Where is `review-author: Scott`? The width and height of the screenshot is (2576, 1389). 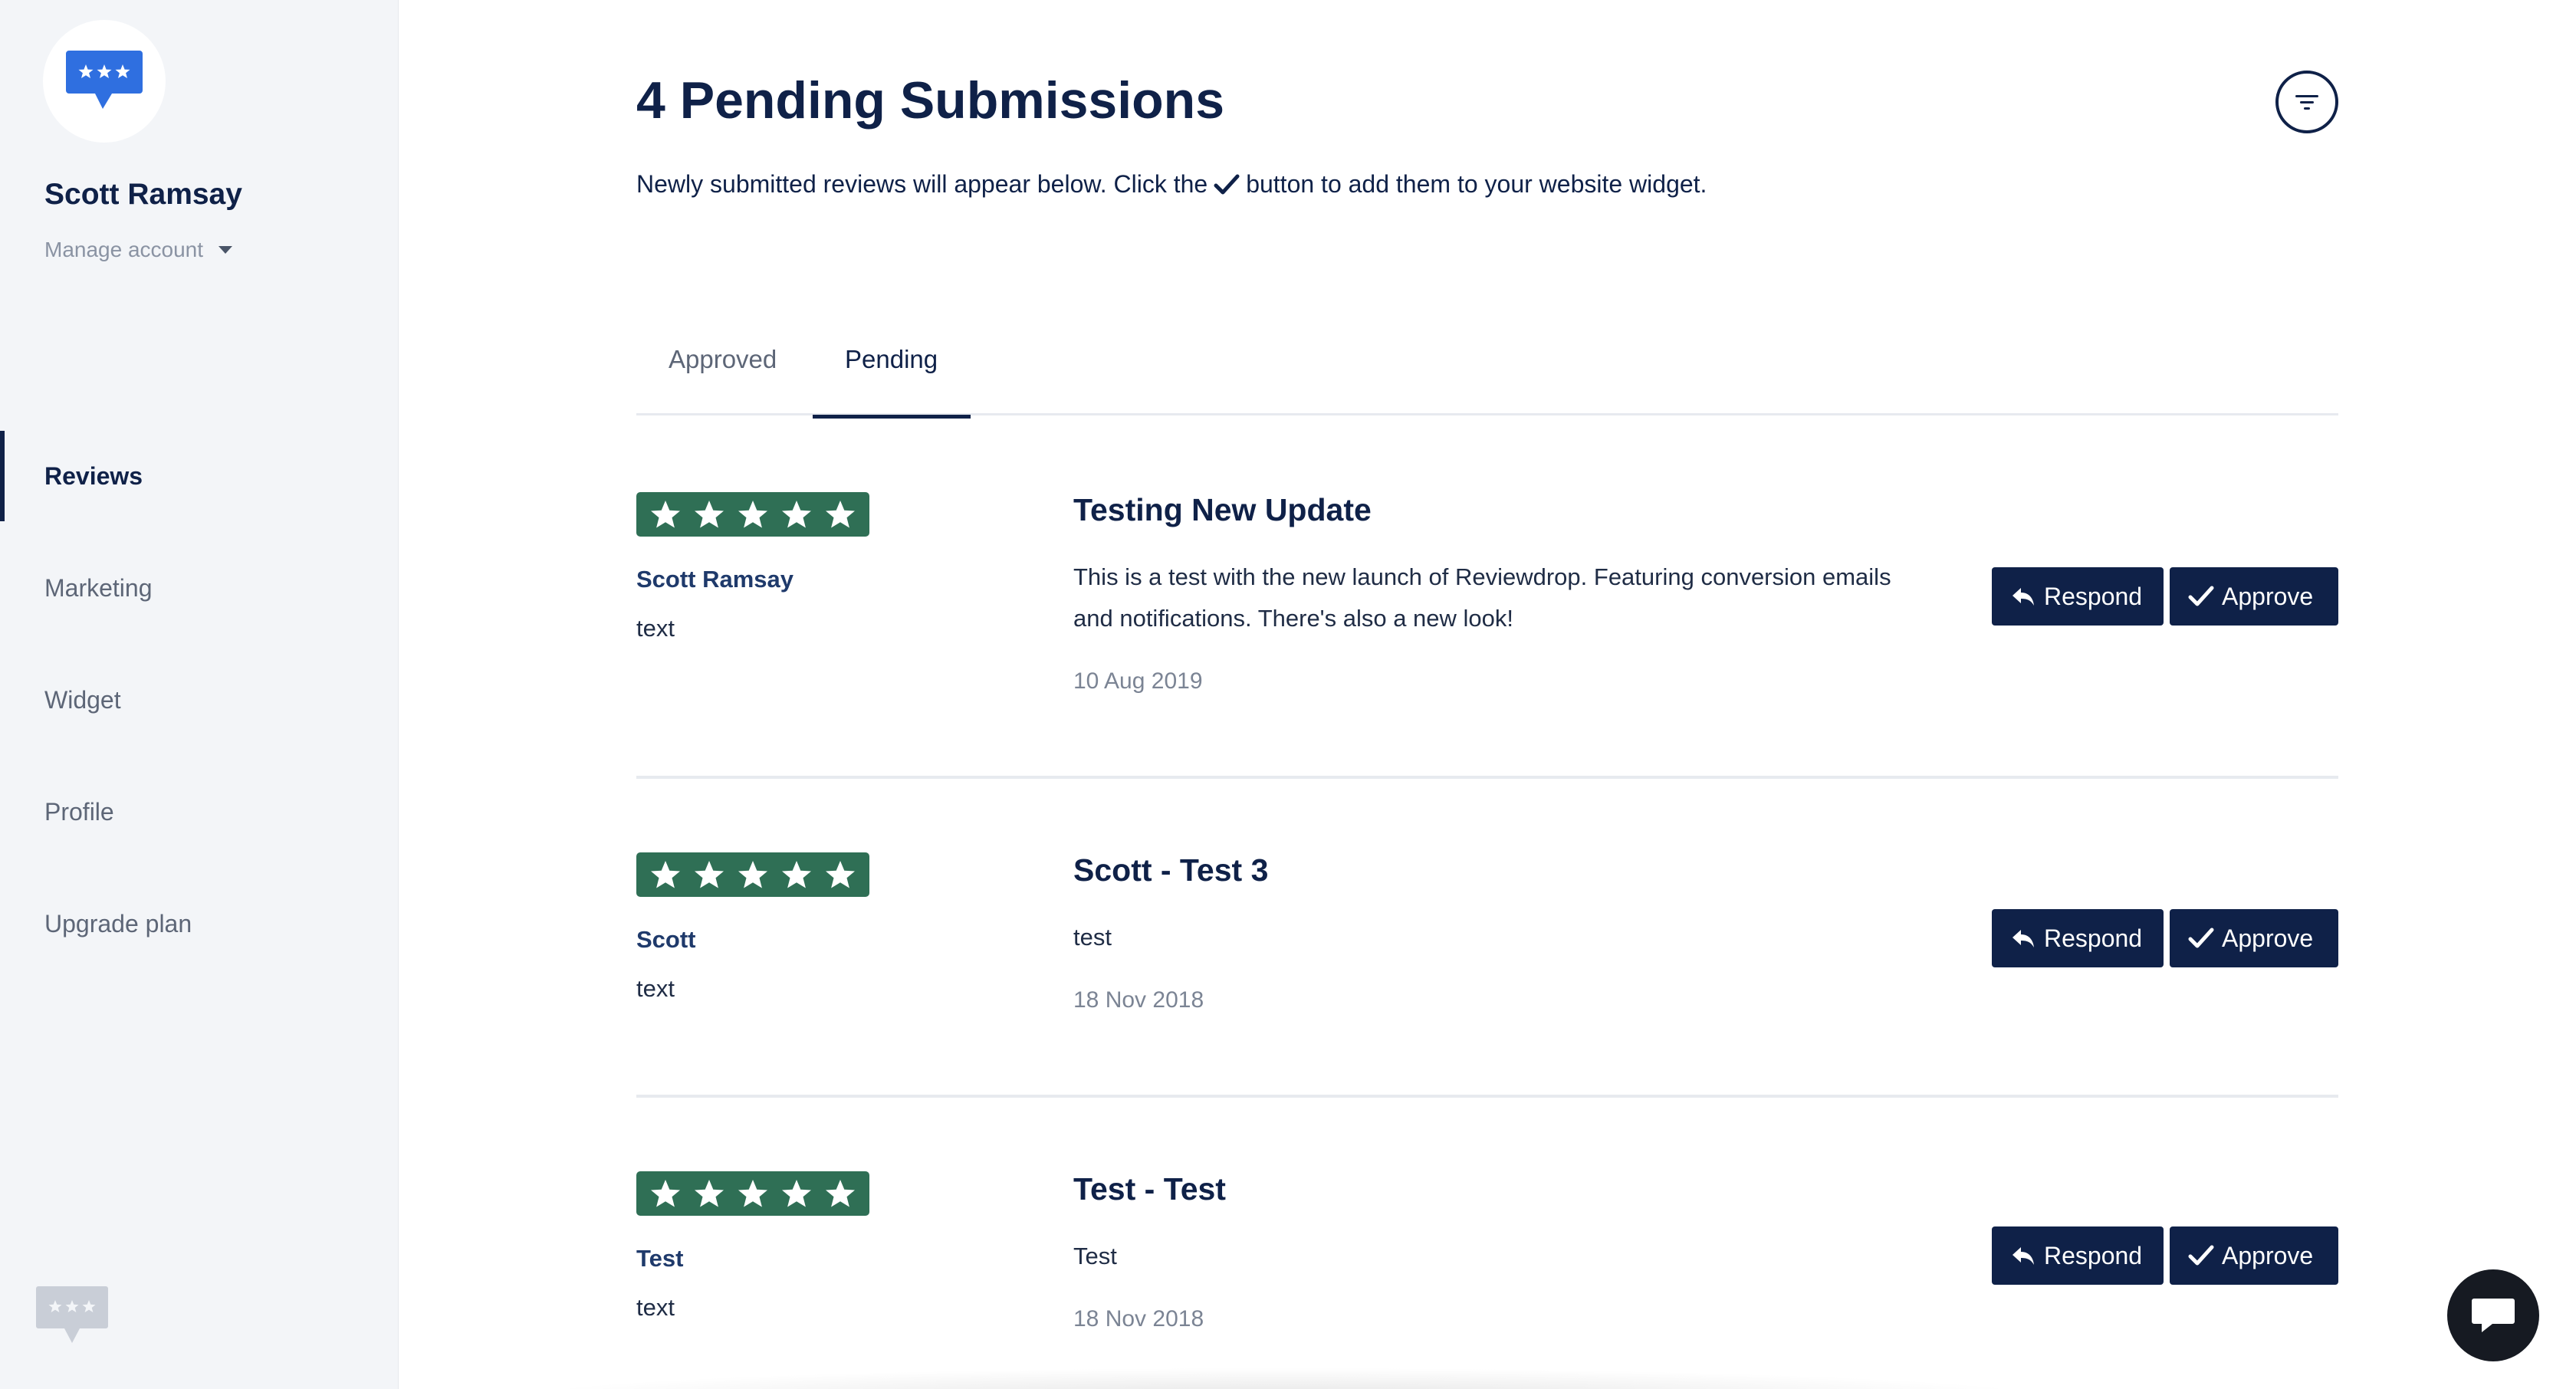
review-author: Scott is located at coordinates (666, 939).